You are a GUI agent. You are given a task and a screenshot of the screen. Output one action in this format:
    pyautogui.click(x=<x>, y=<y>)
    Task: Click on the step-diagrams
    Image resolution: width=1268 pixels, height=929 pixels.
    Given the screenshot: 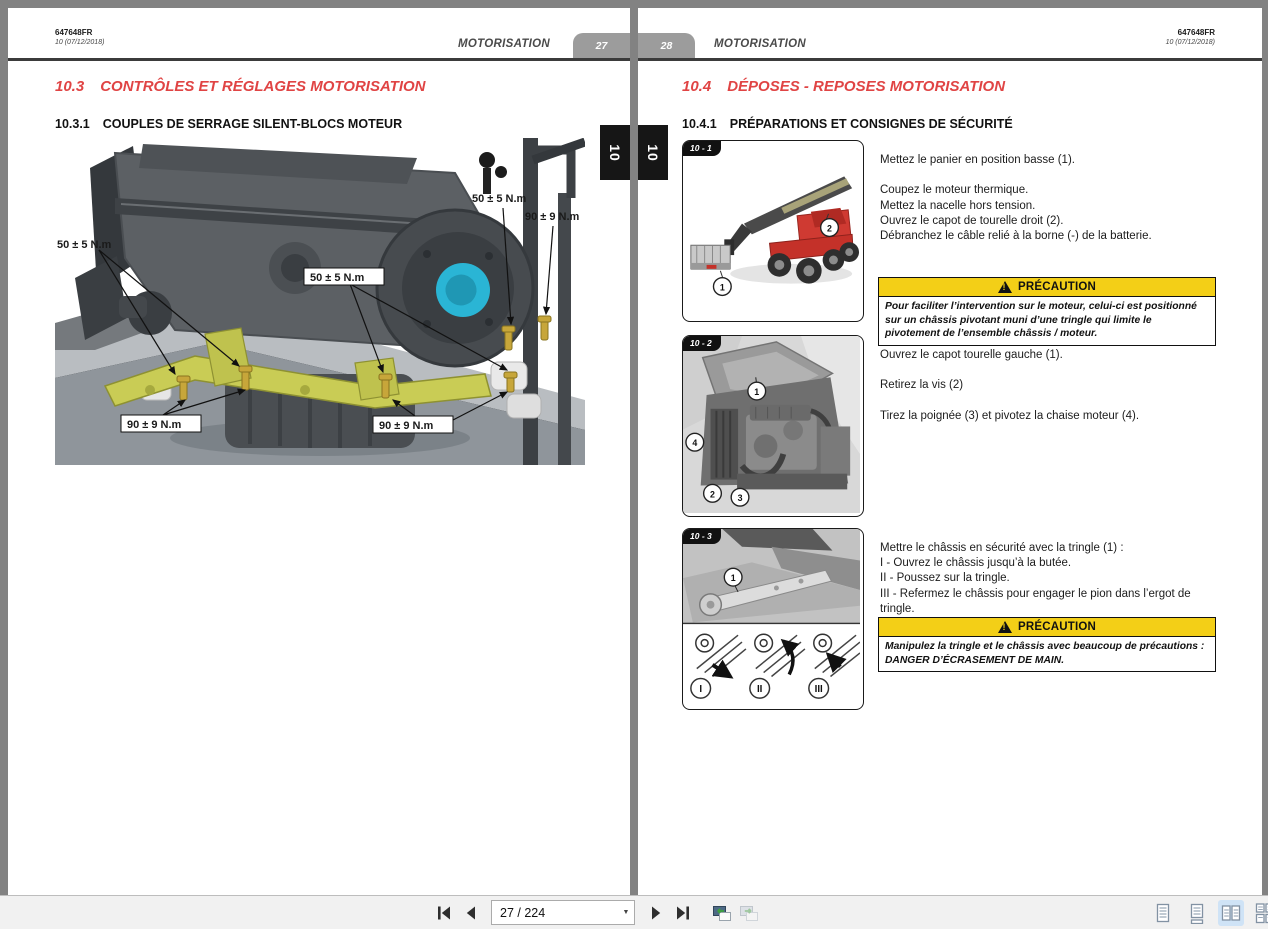 What is the action you would take?
    pyautogui.click(x=777, y=656)
    